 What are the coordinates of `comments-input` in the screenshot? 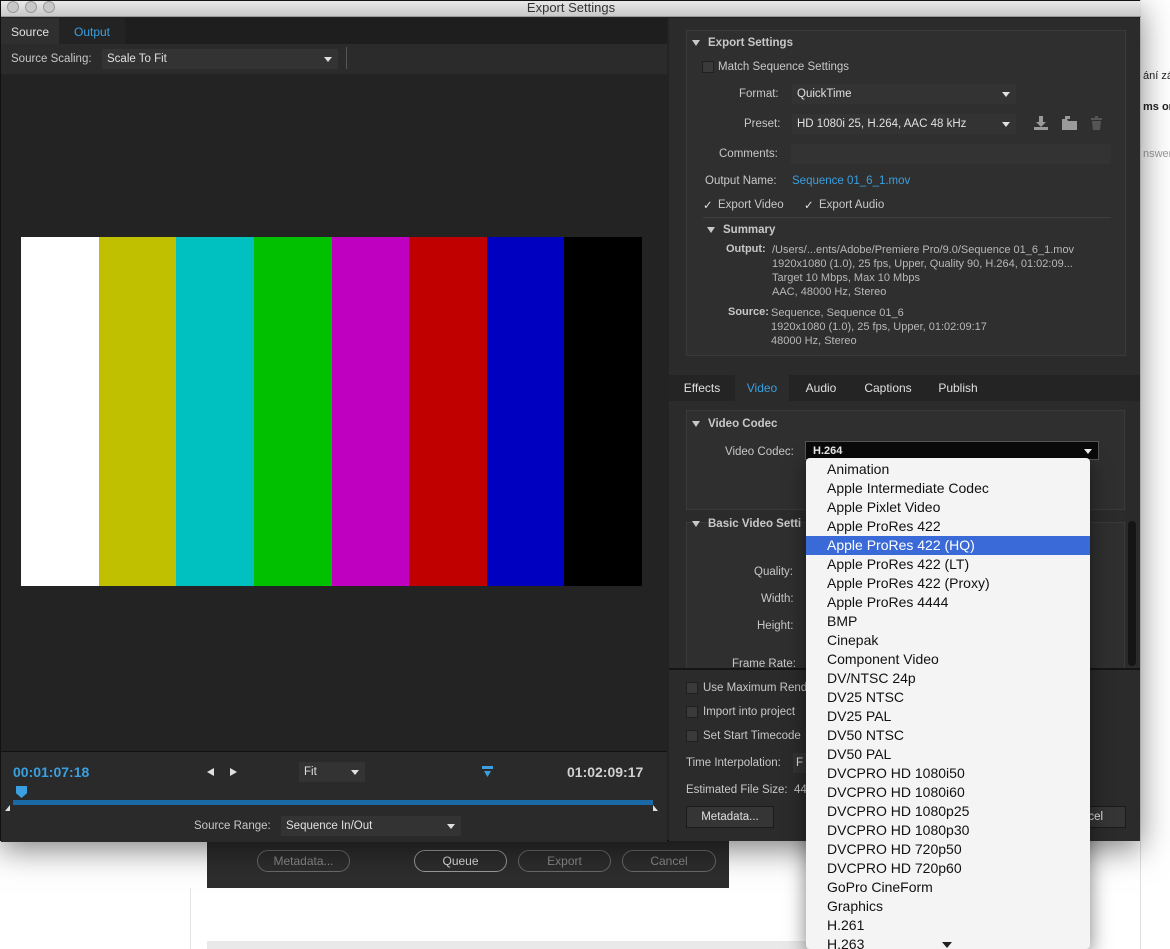 It's located at (951, 154).